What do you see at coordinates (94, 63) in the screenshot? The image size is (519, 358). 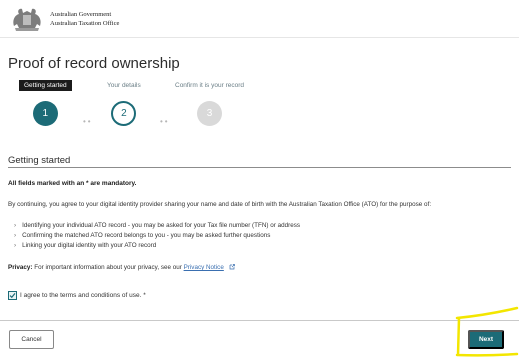 I see `page-title: Proof of record ownership` at bounding box center [94, 63].